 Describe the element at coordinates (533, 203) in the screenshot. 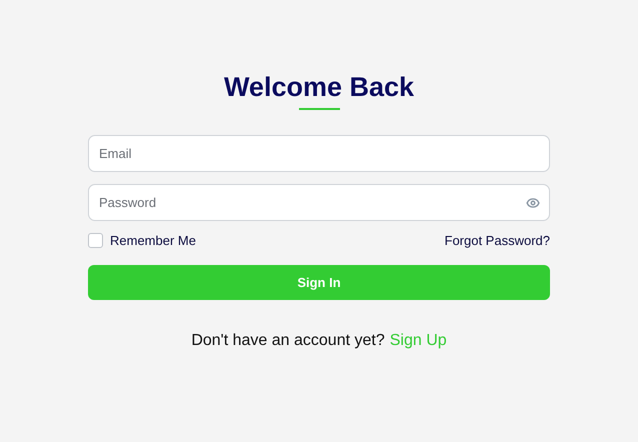

I see `eye-icon` at that location.